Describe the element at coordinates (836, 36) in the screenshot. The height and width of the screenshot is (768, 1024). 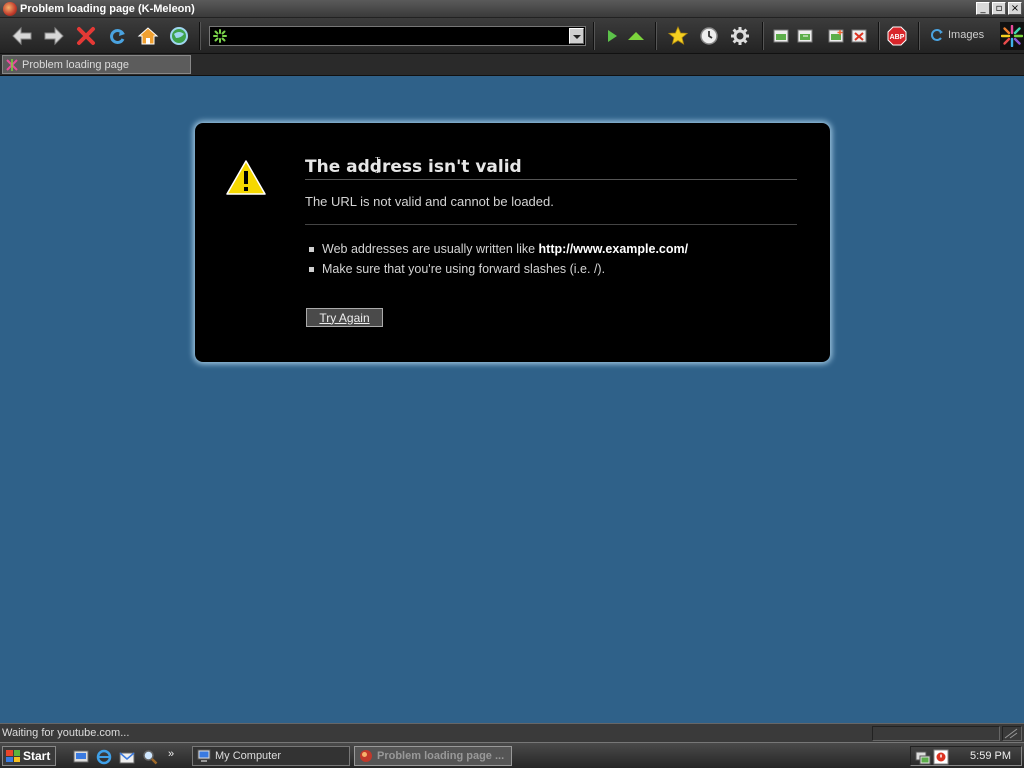
I see `new-layer-icon` at that location.